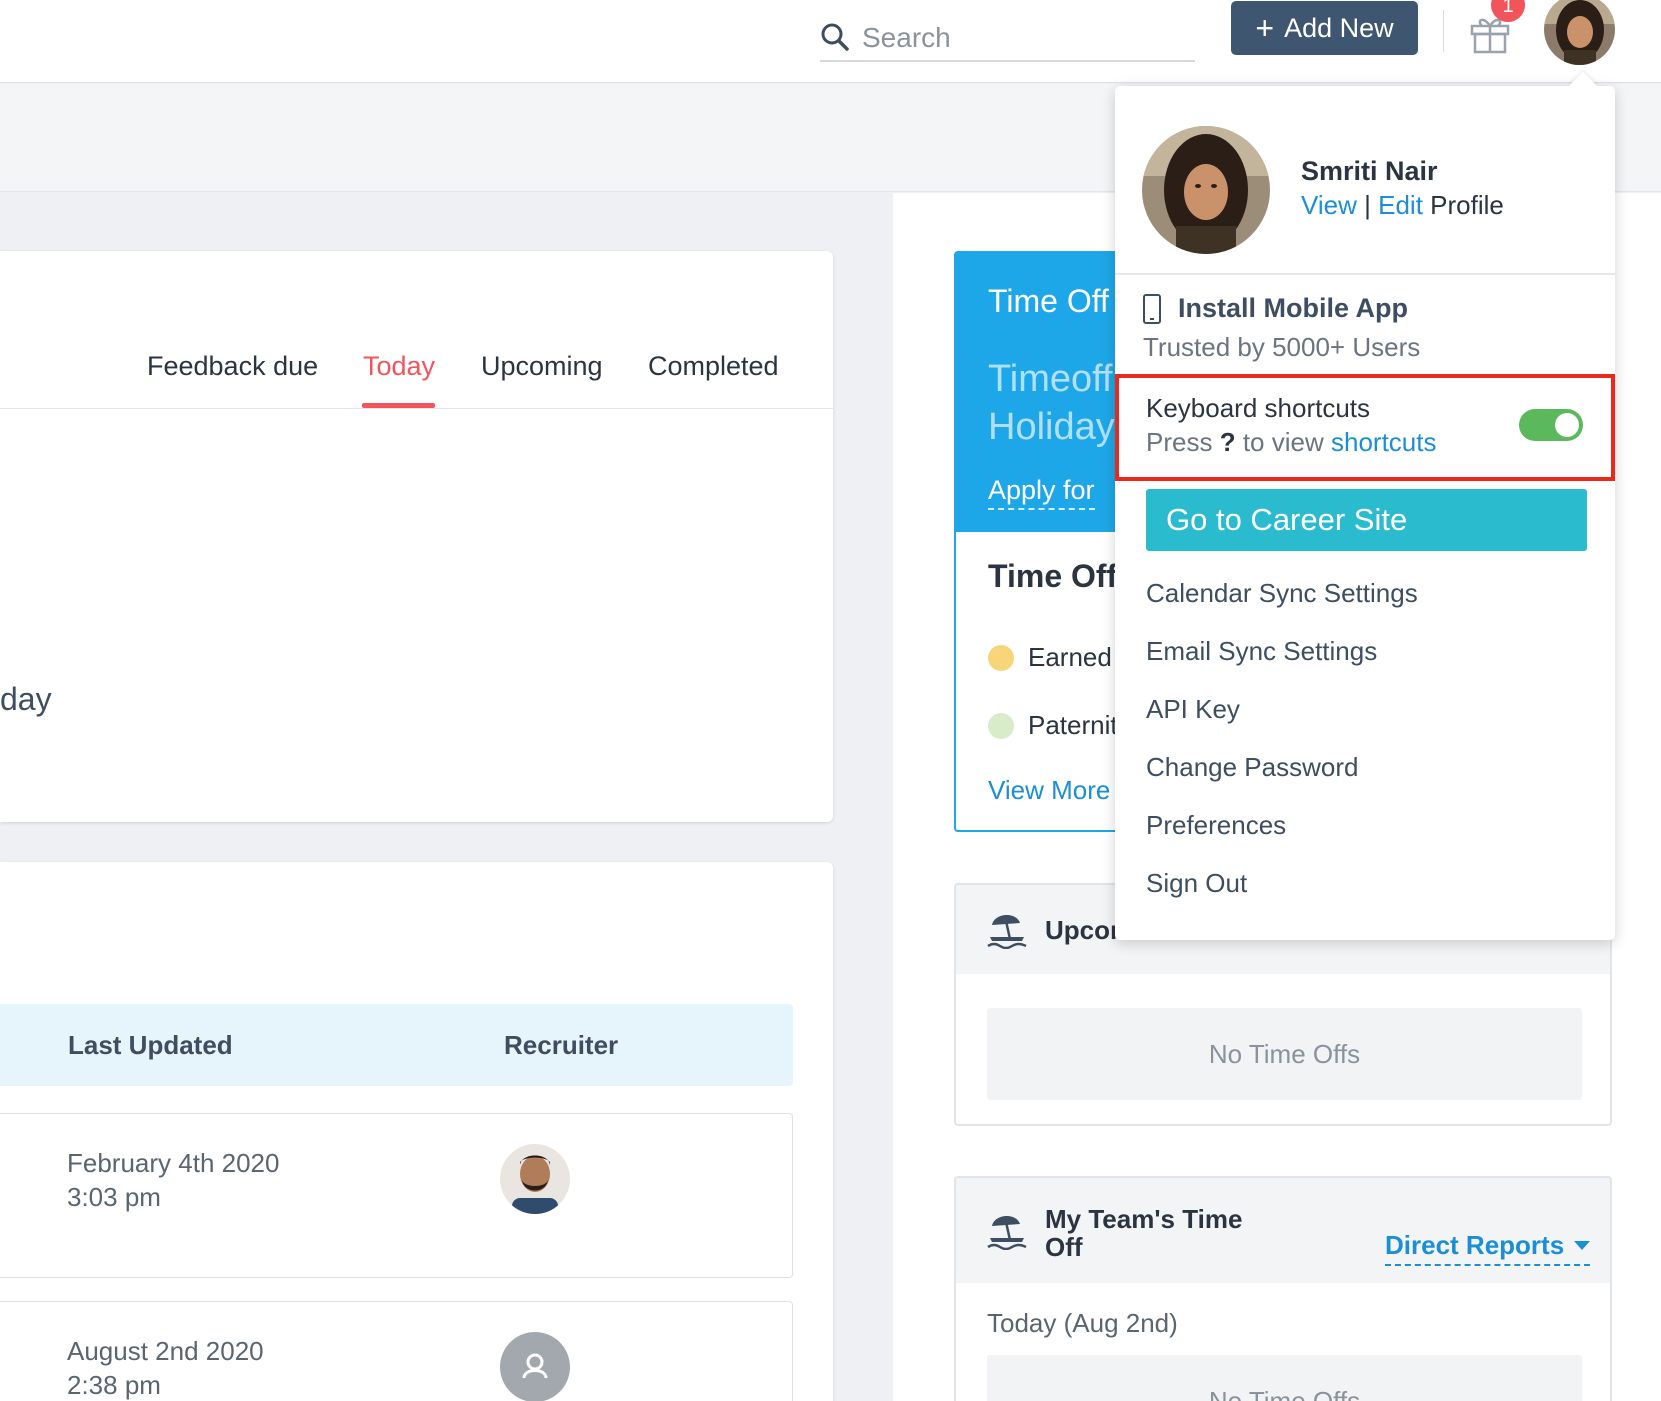 This screenshot has height=1401, width=1661. I want to click on summary-line: Holiday, so click(1051, 427).